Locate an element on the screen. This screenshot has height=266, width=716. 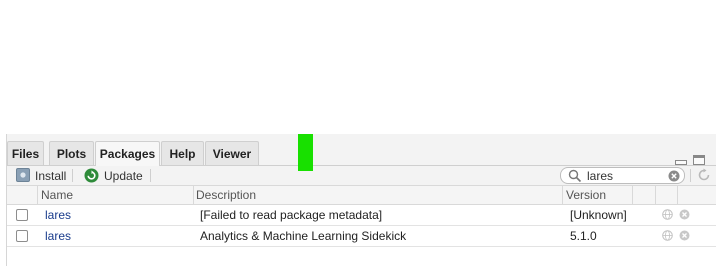
column-header-description: Description is located at coordinates (226, 195).